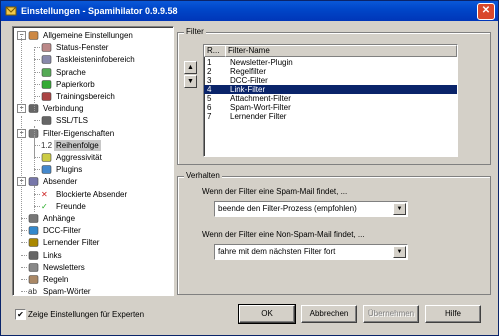 This screenshot has height=336, width=499. I want to click on filter-group-label: Filter, so click(195, 31).